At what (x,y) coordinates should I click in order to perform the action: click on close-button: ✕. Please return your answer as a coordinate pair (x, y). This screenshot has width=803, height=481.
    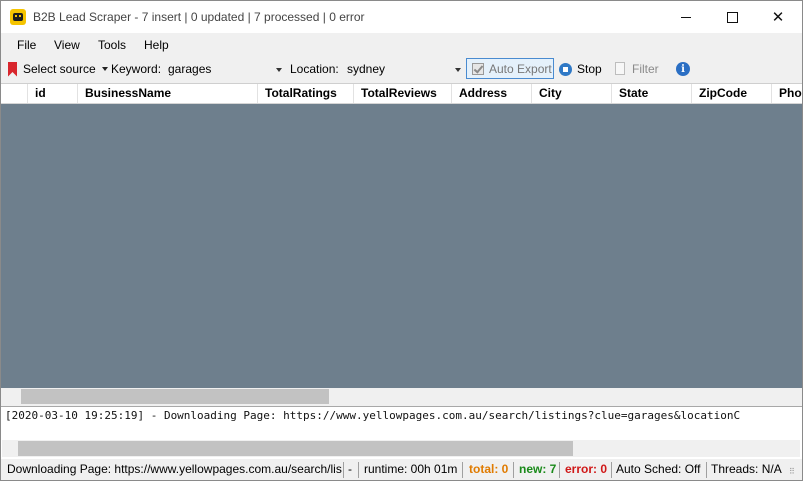
    Looking at the image, I should click on (778, 17).